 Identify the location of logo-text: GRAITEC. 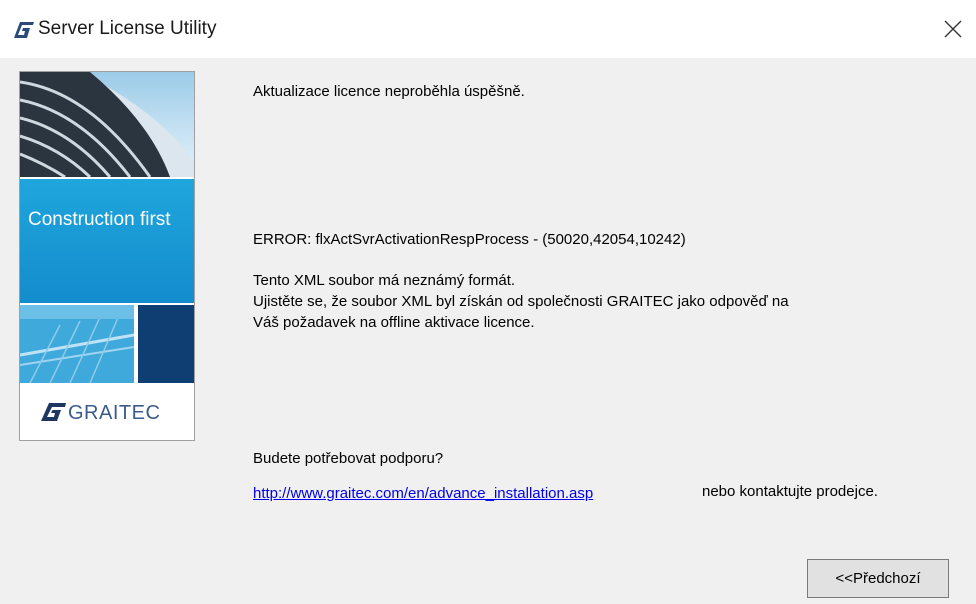
(114, 413).